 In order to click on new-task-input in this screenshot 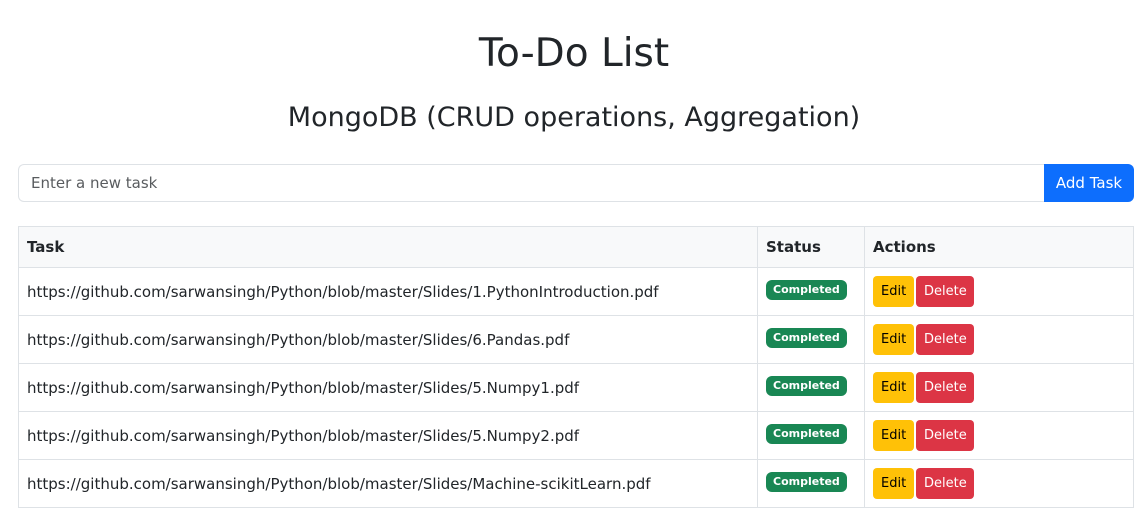, I will do `click(531, 183)`.